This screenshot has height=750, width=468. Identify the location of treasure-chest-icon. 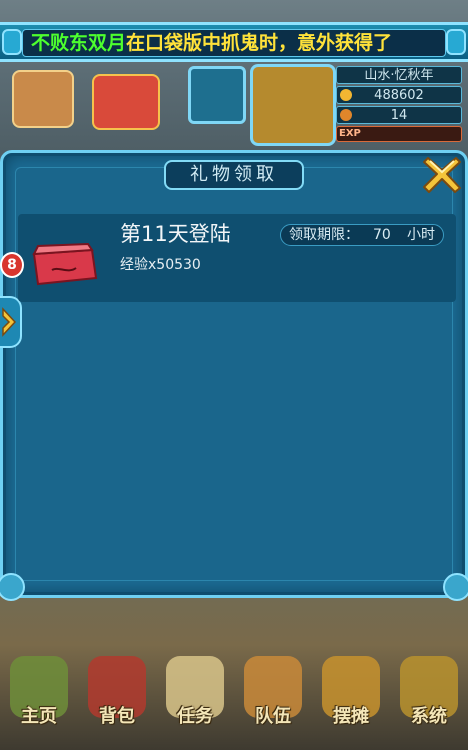
(126, 102).